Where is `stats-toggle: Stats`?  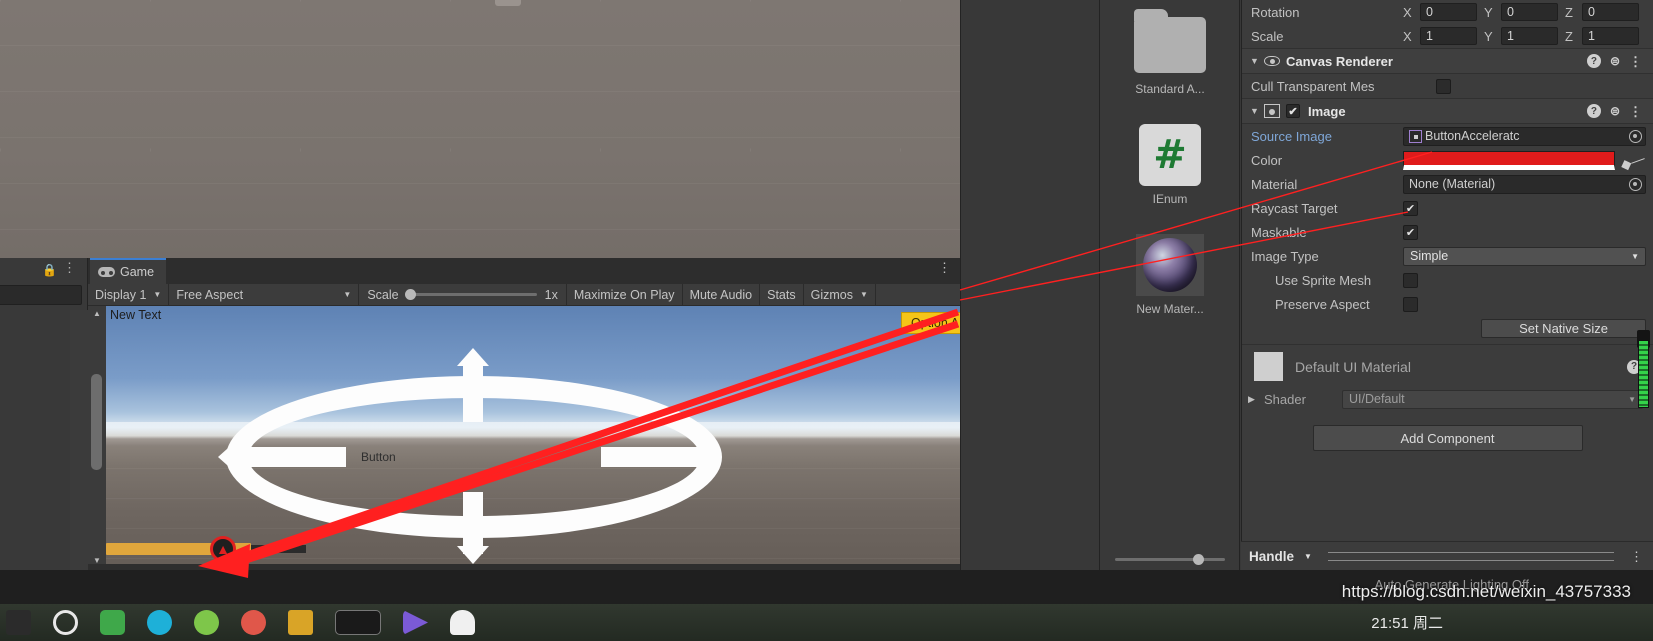 stats-toggle: Stats is located at coordinates (782, 294).